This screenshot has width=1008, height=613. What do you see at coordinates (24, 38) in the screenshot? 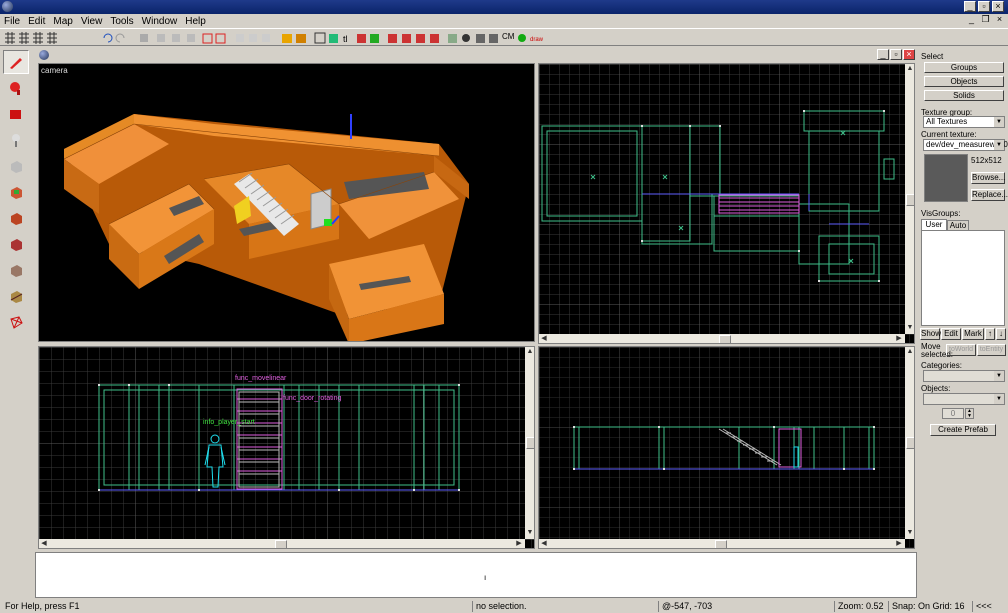
I see `grid-dot-icon` at bounding box center [24, 38].